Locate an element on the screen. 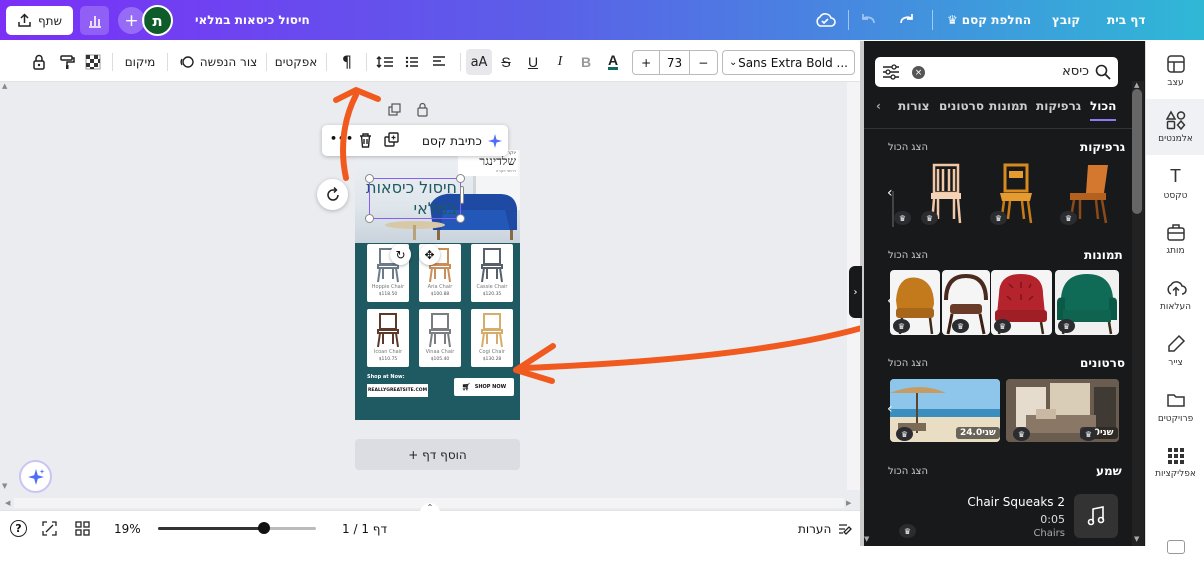  trash-icon is located at coordinates (365, 141).